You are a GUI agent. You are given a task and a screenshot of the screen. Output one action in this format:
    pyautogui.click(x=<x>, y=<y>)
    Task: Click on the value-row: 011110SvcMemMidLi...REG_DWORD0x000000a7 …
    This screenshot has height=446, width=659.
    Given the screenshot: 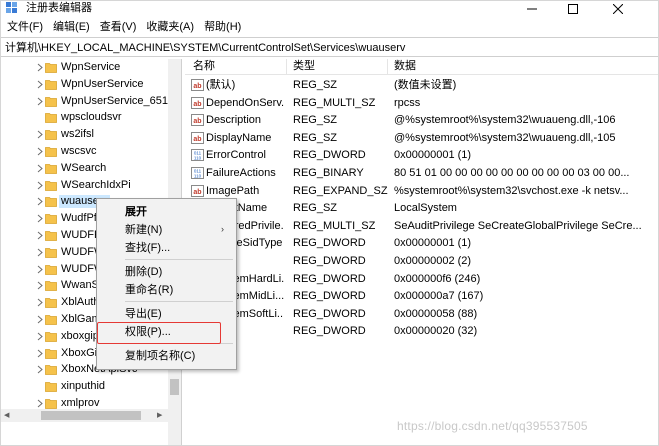 What is the action you would take?
    pyautogui.click(x=421, y=296)
    